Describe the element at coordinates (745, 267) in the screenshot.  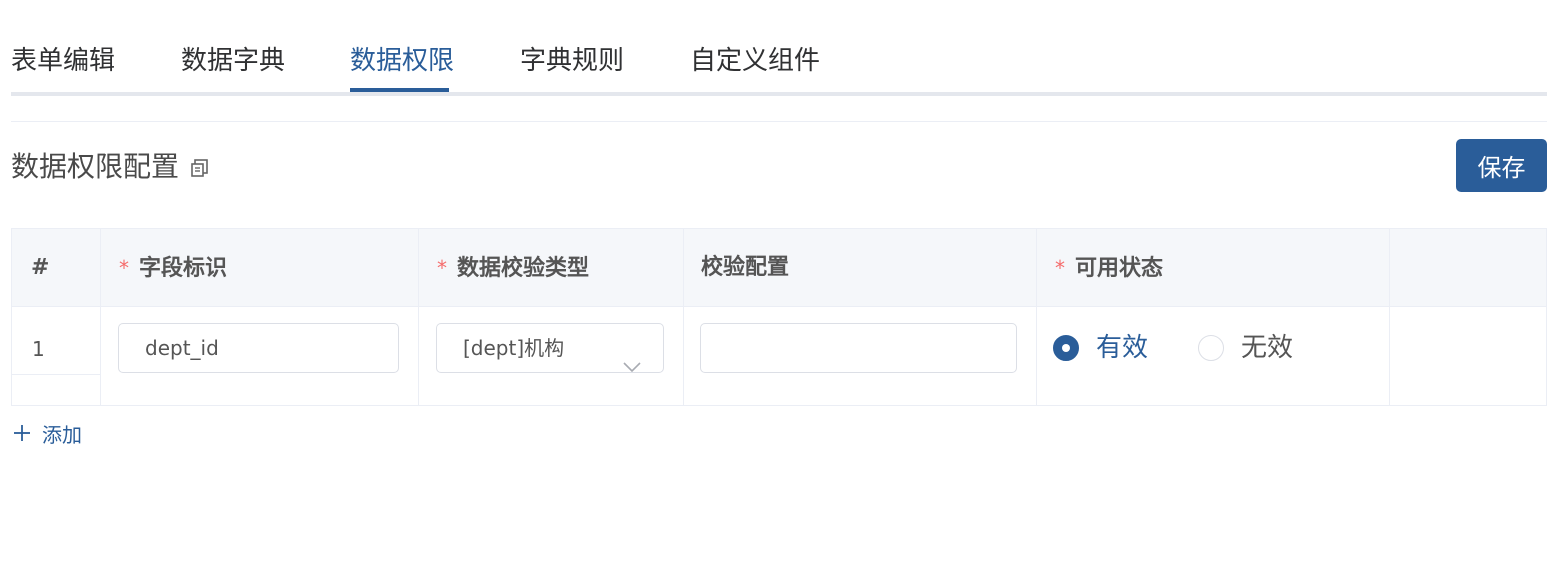
I see `header-validation-config: 校验配置` at that location.